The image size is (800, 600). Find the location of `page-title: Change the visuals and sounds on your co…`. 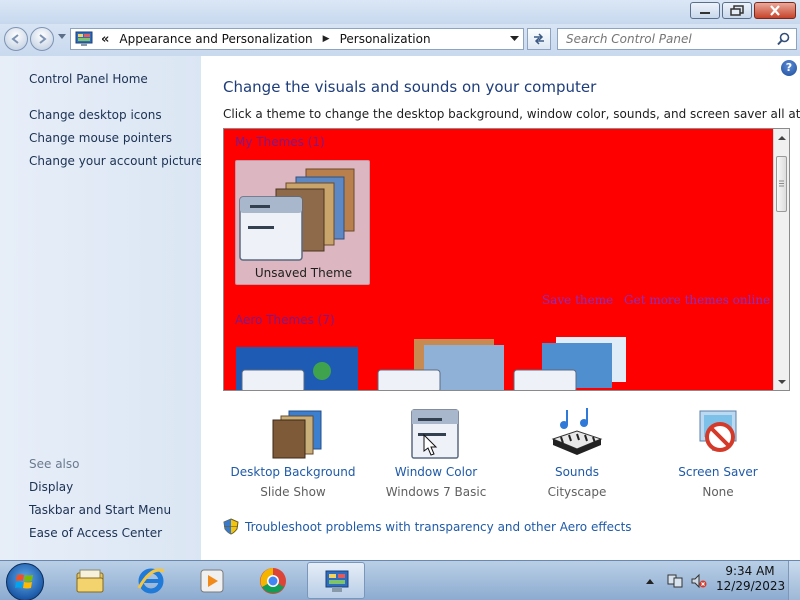

page-title: Change the visuals and sounds on your co… is located at coordinates (410, 87).